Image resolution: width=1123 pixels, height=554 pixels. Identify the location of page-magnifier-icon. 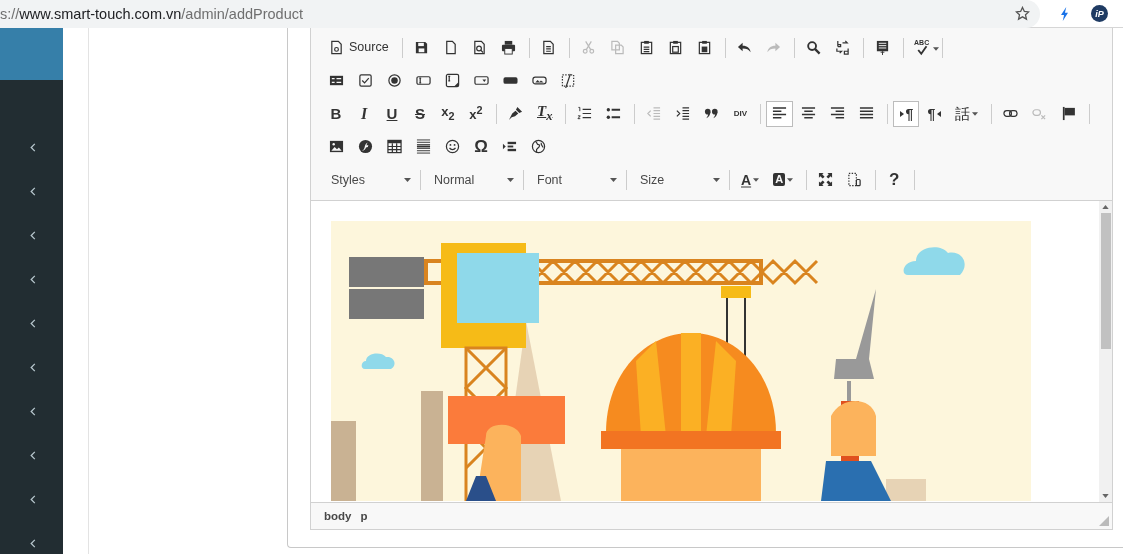
(479, 47).